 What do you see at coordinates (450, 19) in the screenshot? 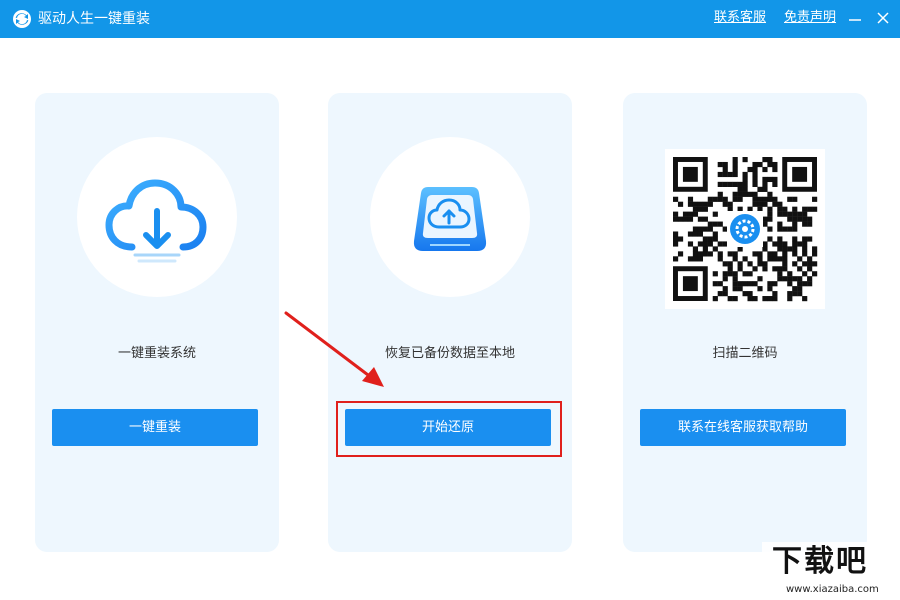
I see `title-bar: 驱动人生一键重装 联系客服 免责声明` at bounding box center [450, 19].